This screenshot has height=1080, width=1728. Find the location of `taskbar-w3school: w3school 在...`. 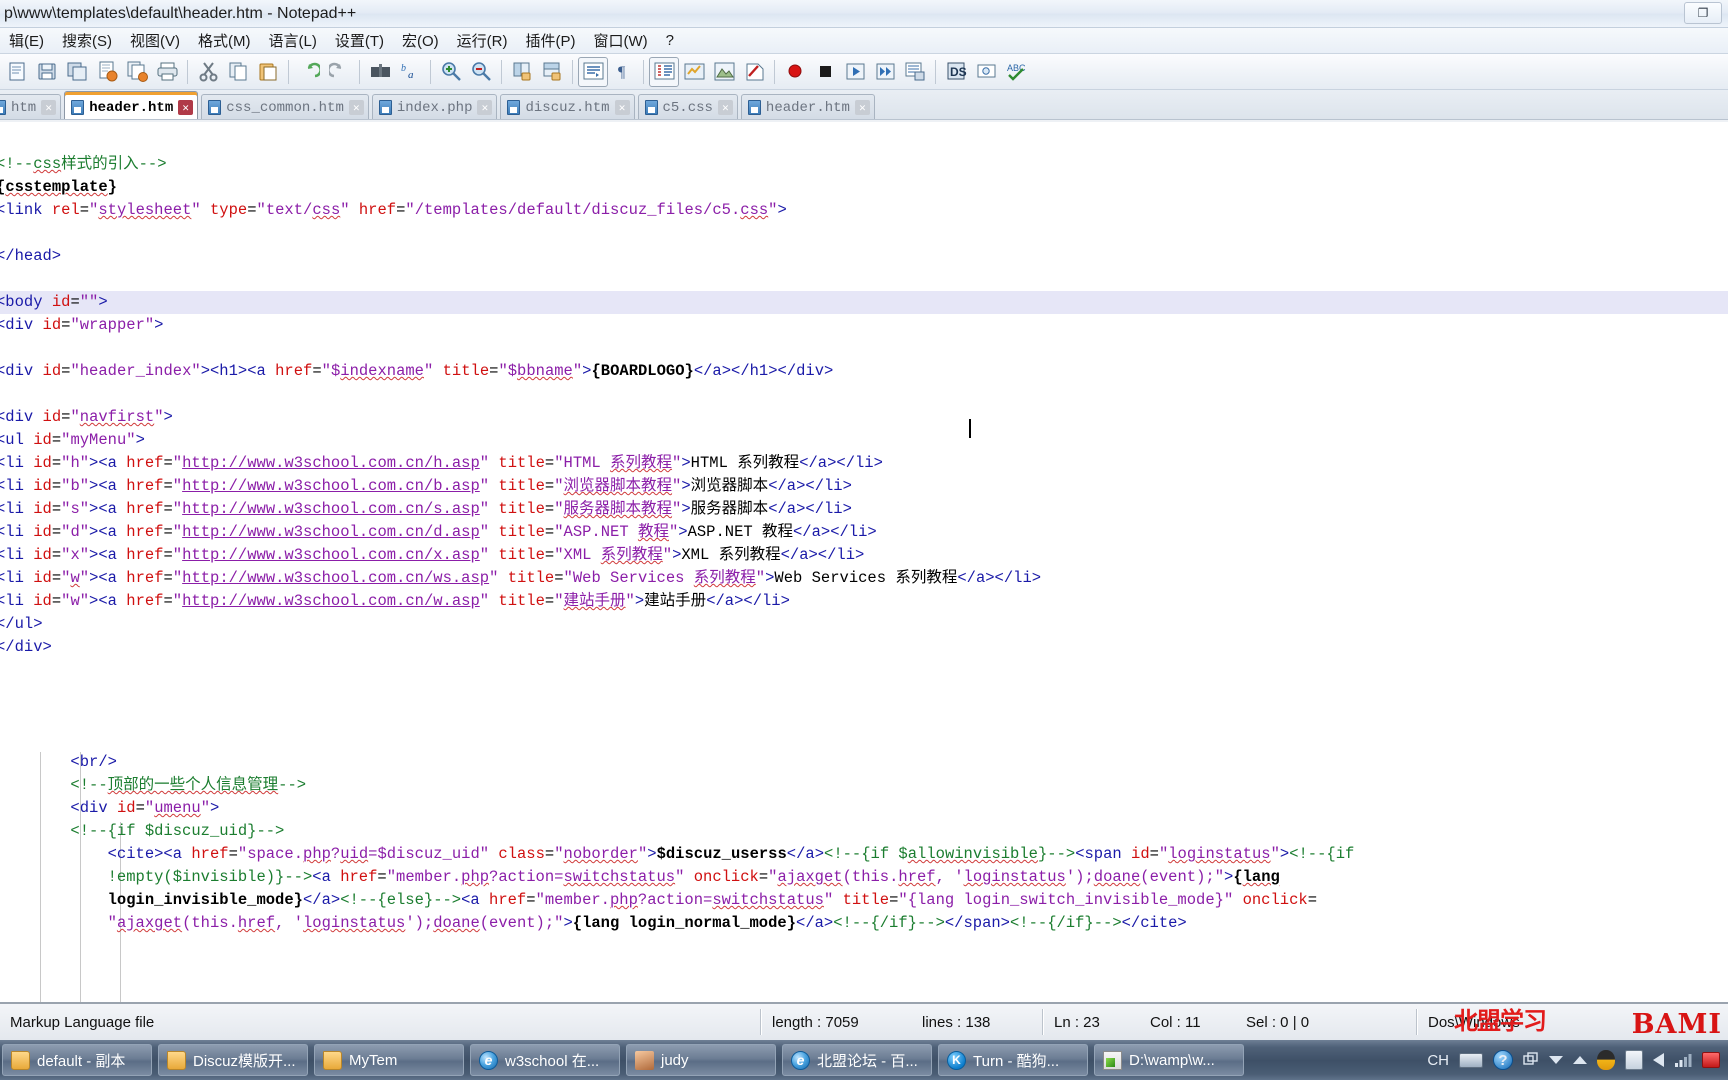

taskbar-w3school: w3school 在... is located at coordinates (545, 1060).